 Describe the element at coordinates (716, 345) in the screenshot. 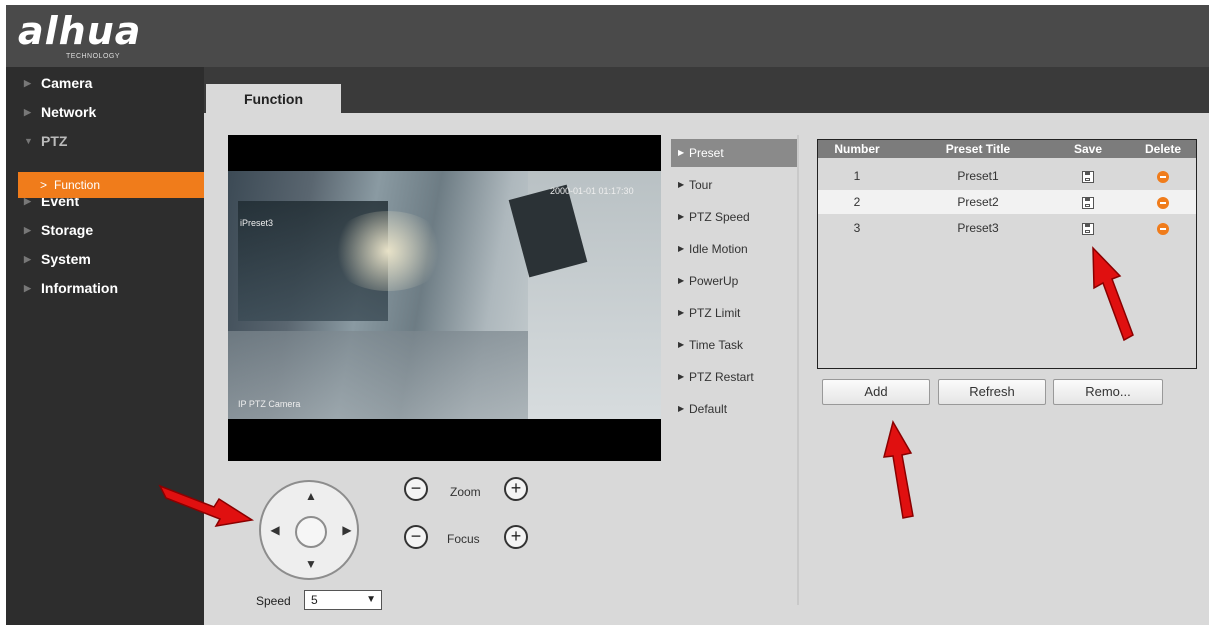

I see `menu-item-label: Time Task` at that location.